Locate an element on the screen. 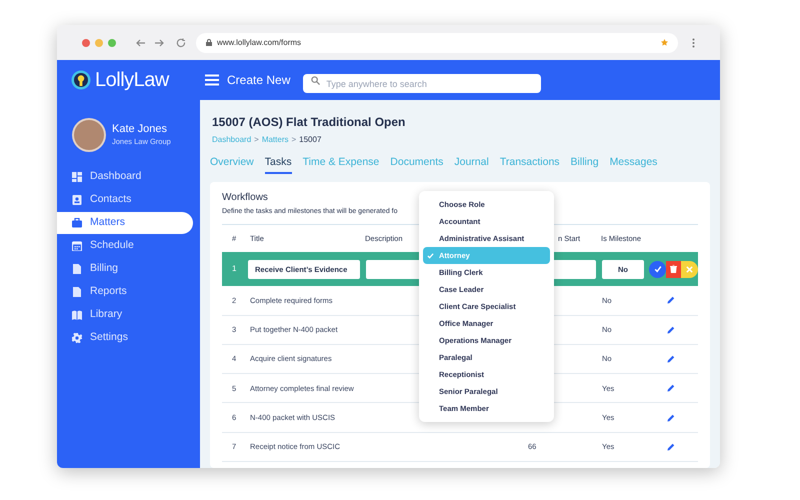  cancel-button is located at coordinates (689, 269).